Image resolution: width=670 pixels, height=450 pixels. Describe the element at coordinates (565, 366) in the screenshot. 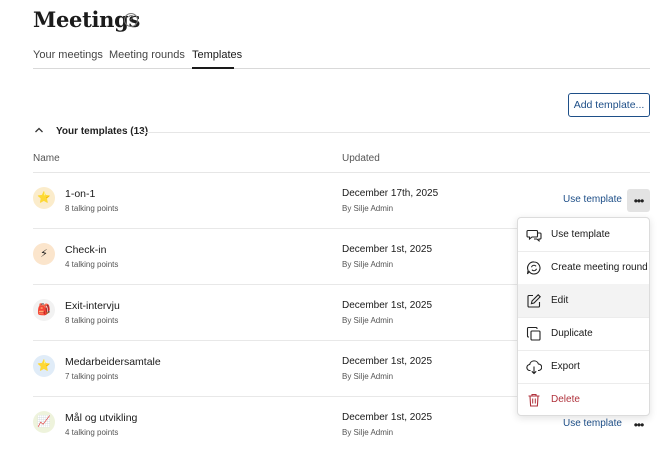

I see `menu-item-label: Export` at that location.